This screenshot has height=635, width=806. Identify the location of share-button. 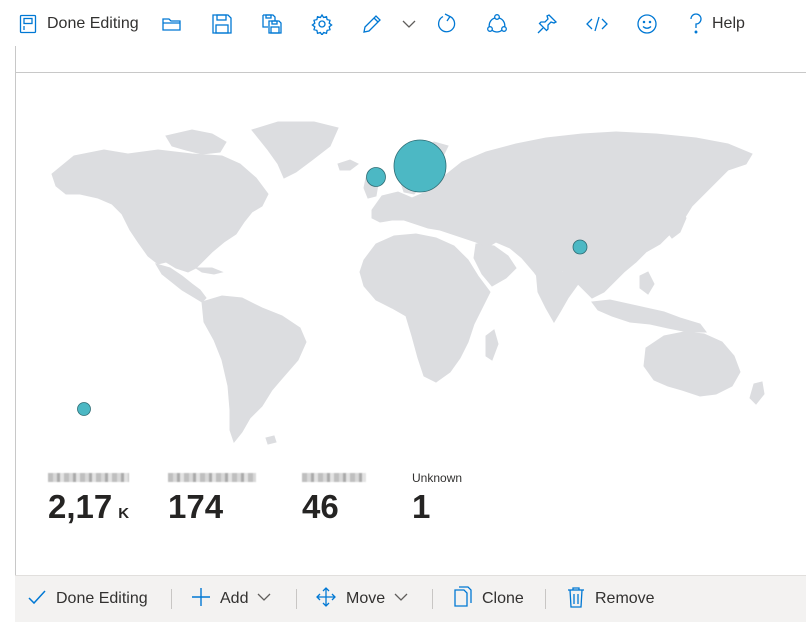
(497, 24).